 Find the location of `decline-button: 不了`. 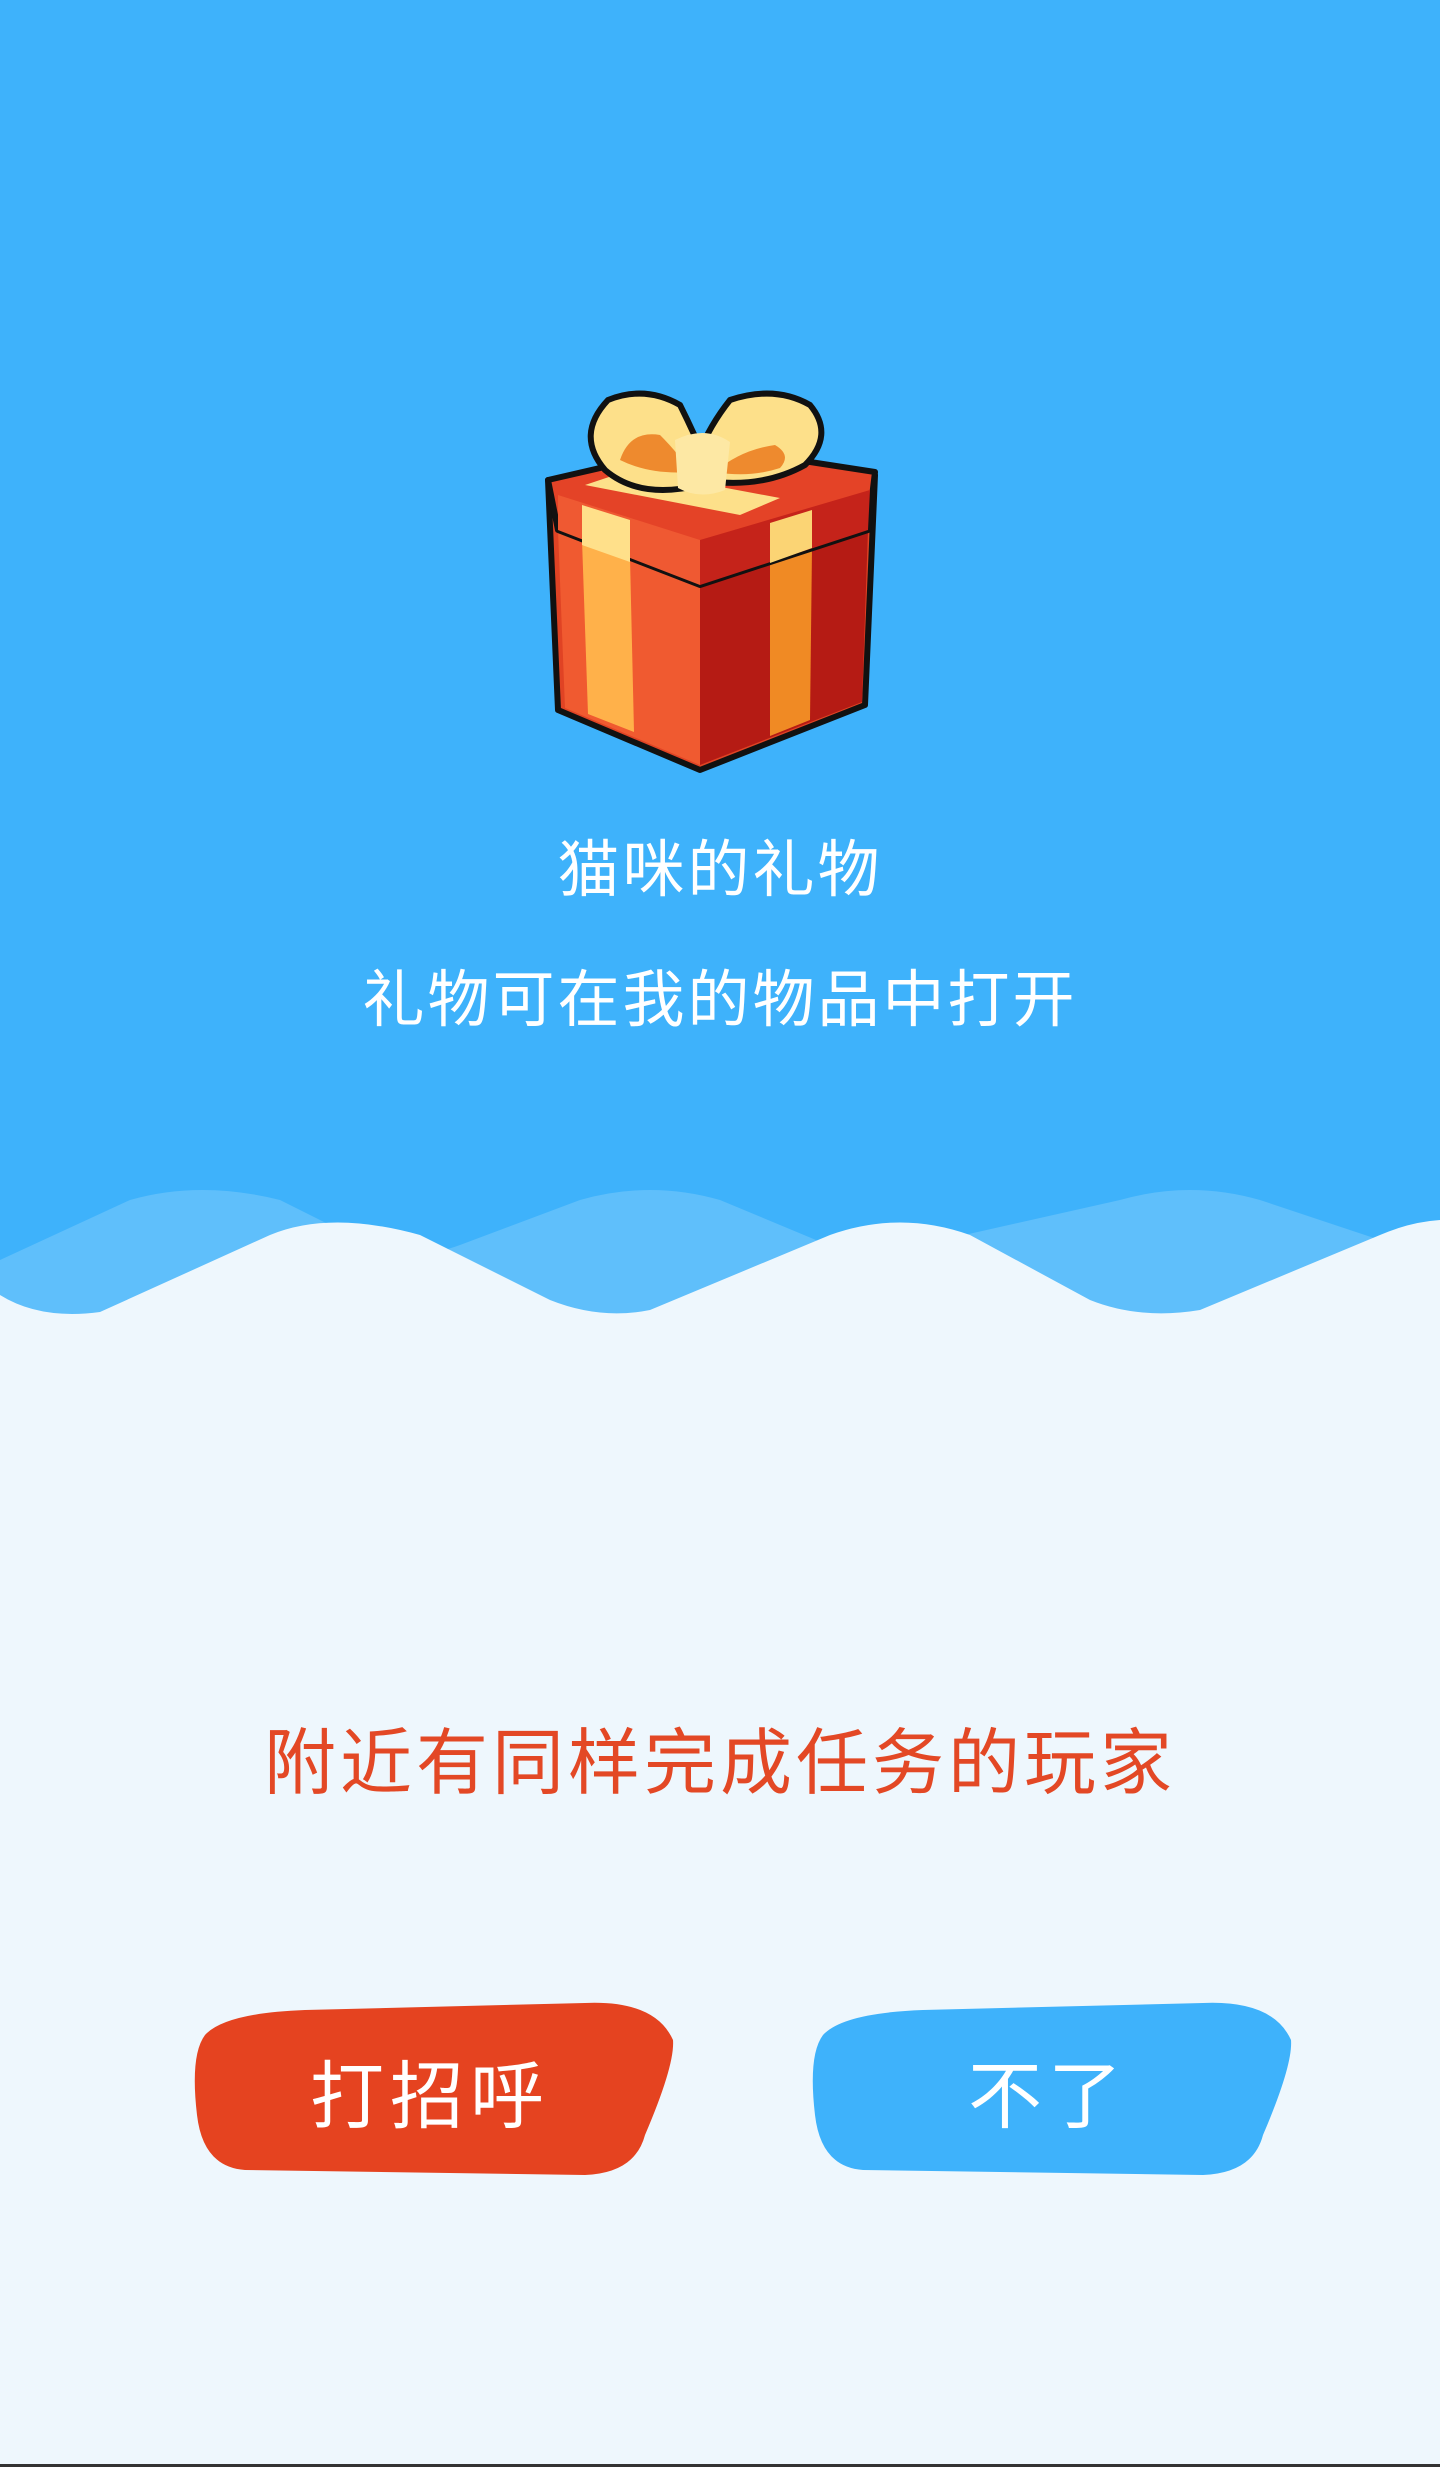

decline-button: 不了 is located at coordinates (1048, 2090).